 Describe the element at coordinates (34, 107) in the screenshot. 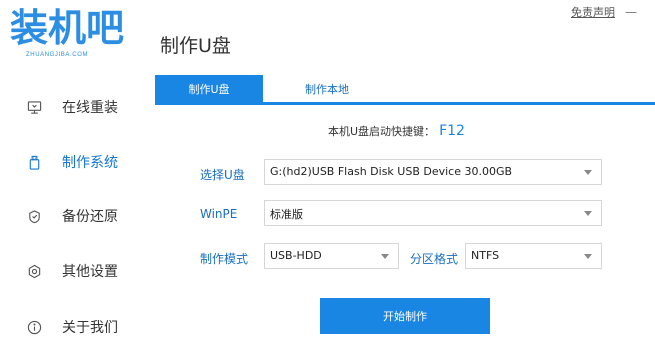

I see `monitor-icon` at that location.